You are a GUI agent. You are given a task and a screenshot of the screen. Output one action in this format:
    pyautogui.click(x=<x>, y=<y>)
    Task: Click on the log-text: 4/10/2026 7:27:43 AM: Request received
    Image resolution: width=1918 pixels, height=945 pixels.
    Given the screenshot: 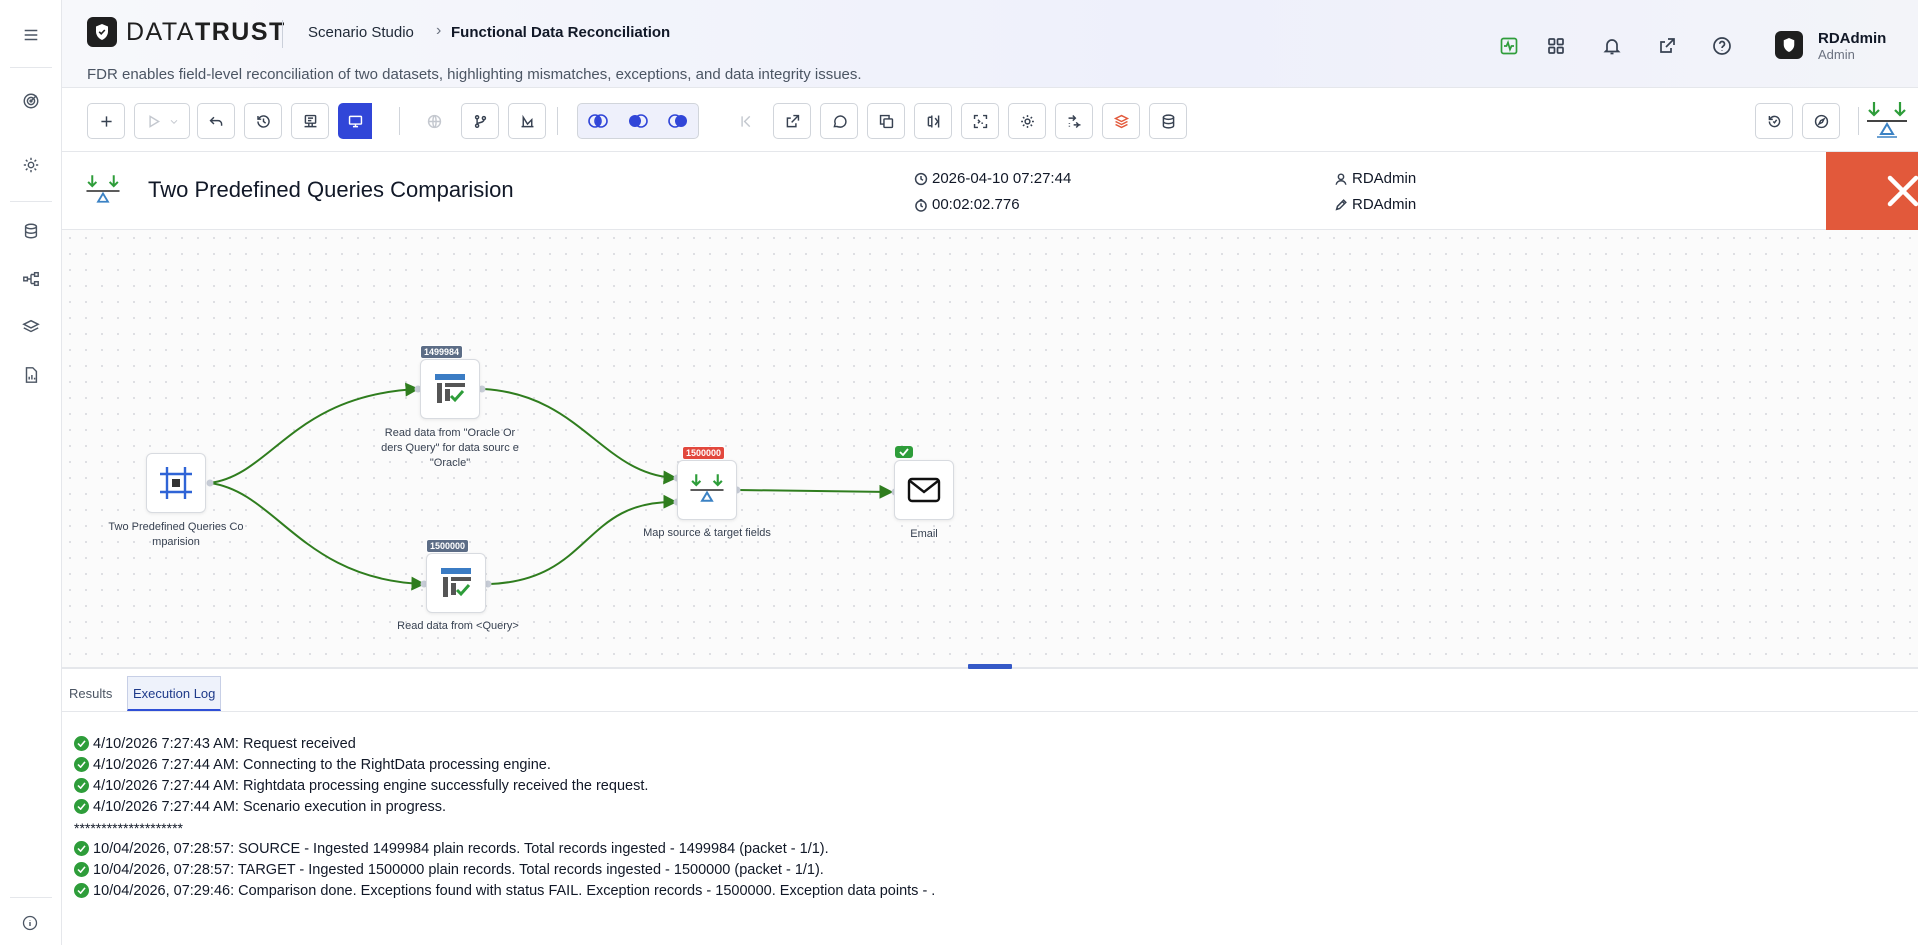 What is the action you would take?
    pyautogui.click(x=224, y=743)
    